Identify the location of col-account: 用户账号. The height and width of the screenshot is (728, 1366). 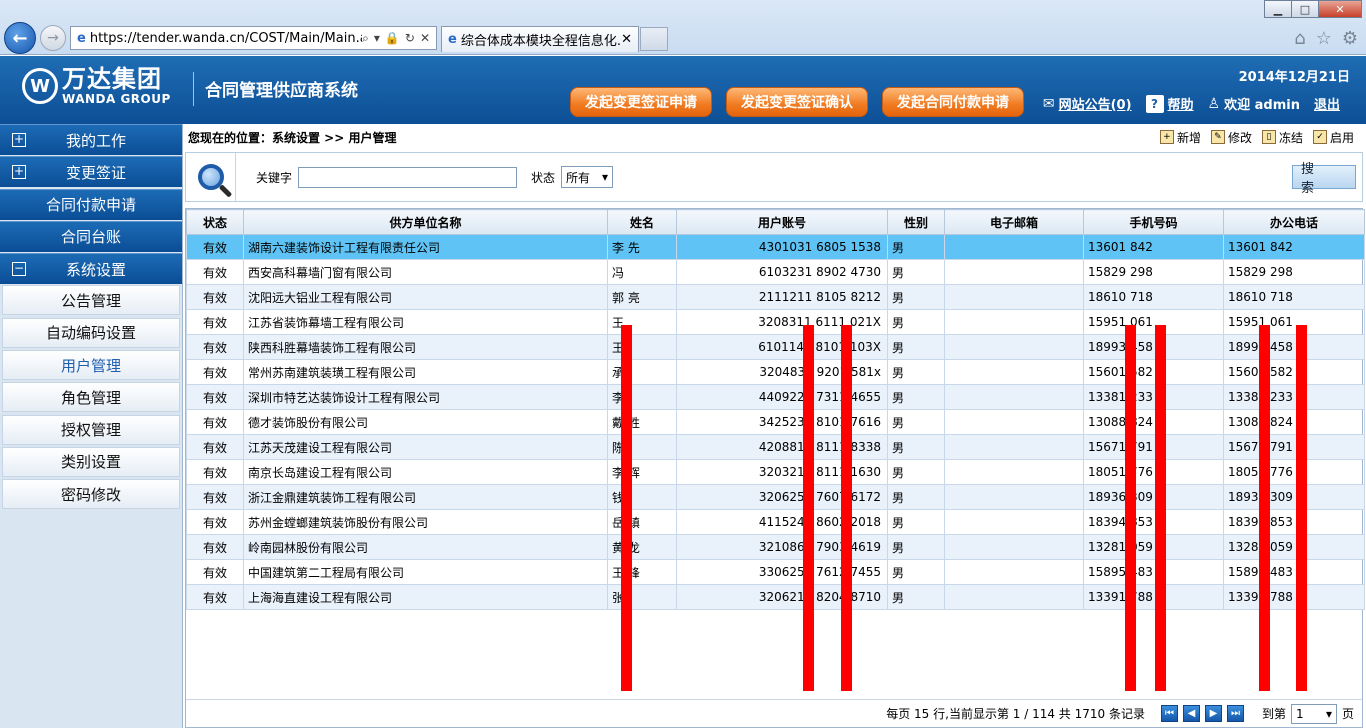
(782, 222).